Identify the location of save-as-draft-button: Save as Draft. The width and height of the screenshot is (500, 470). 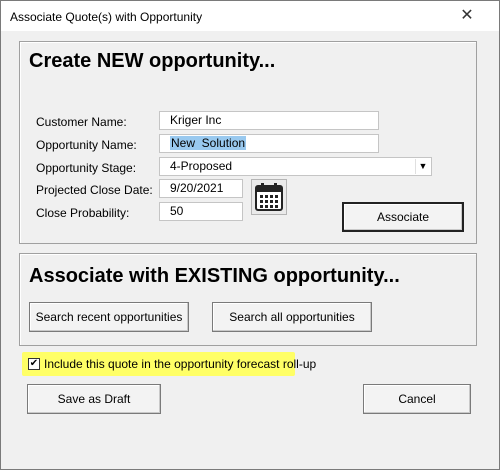
(94, 399).